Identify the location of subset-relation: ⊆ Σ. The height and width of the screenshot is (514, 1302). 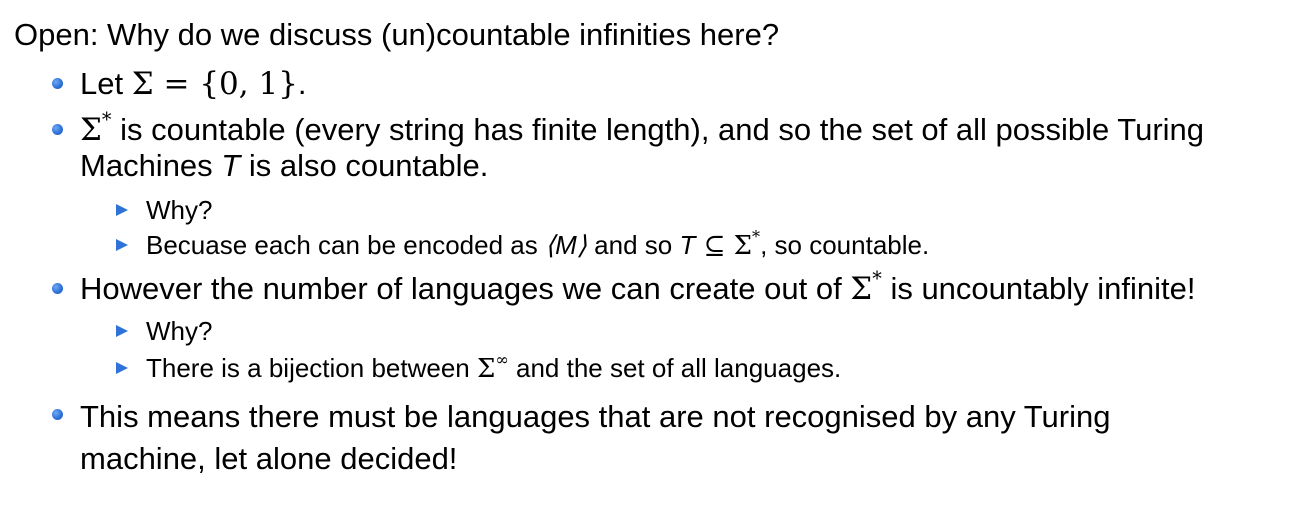
(724, 246).